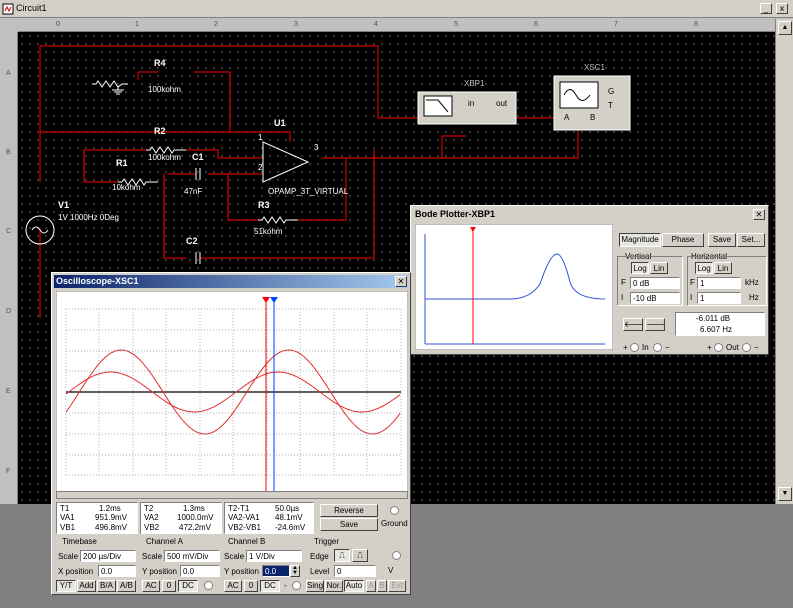 This screenshot has width=793, height=608. What do you see at coordinates (633, 324) in the screenshot?
I see `cursor-left-button: 🡐` at bounding box center [633, 324].